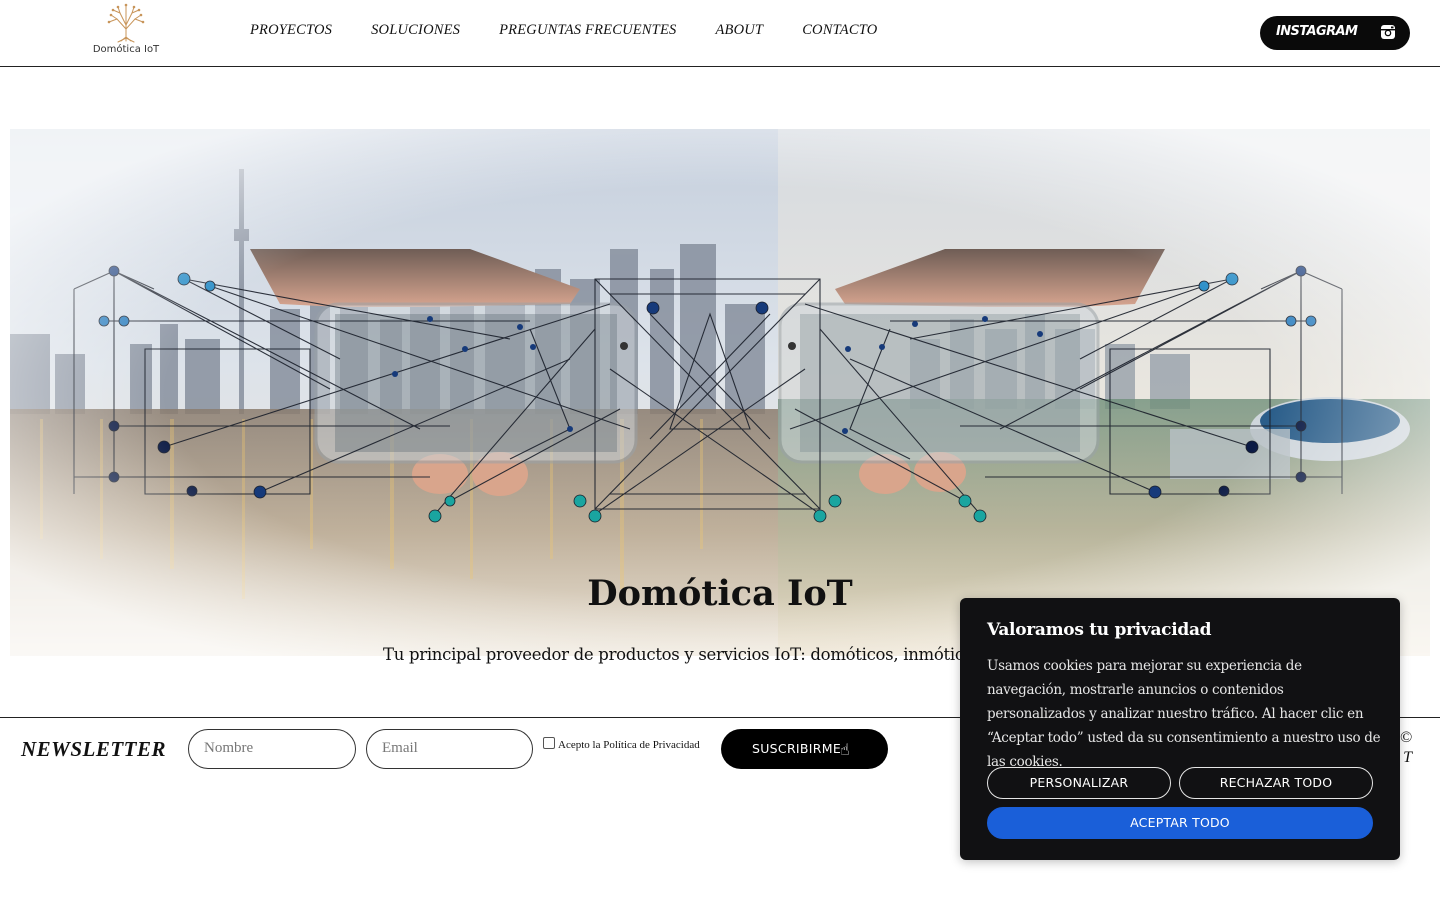  I want to click on newsletter-title: NEWSLETTER, so click(94, 749).